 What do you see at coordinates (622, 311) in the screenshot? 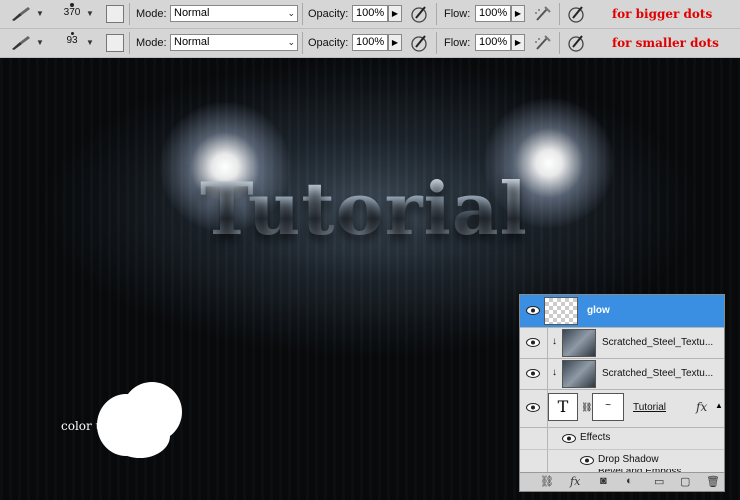
I see `layer-glow: glow` at bounding box center [622, 311].